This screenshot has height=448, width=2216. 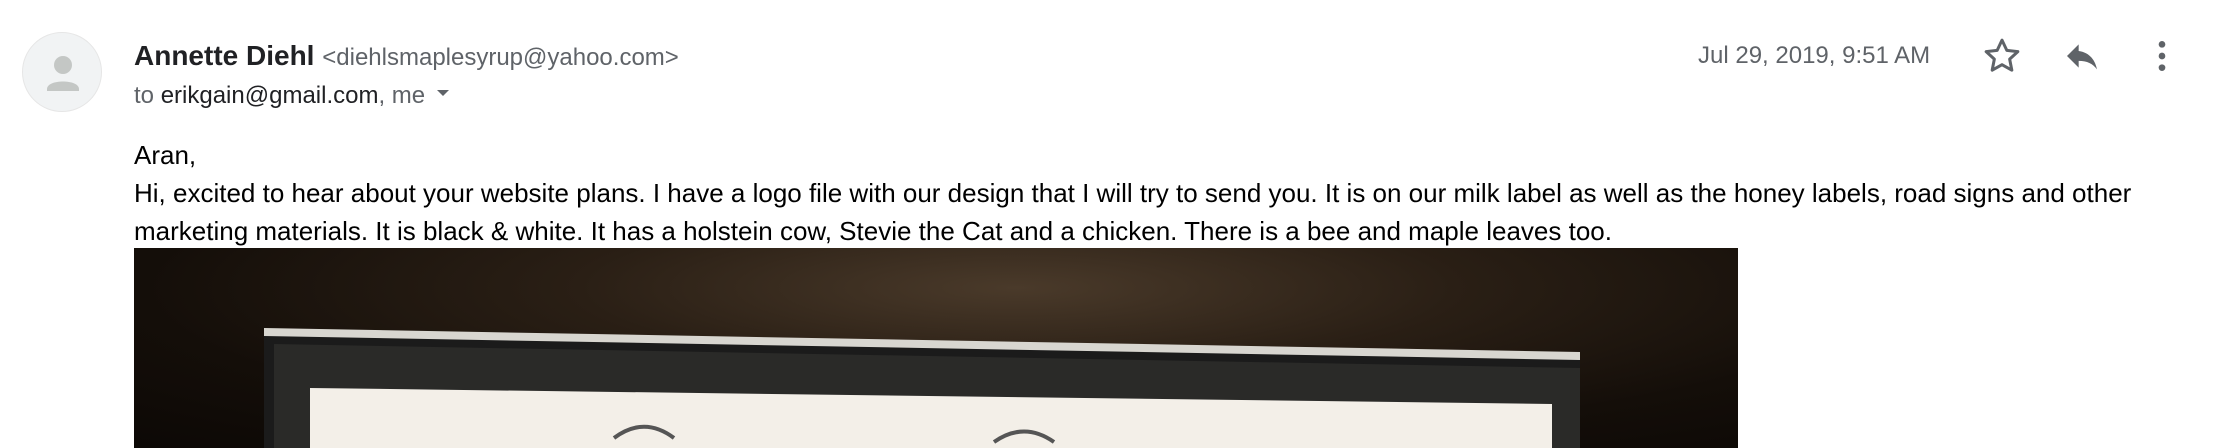 I want to click on recipients-line: to erikgain@gmail.com, me, so click(x=293, y=96).